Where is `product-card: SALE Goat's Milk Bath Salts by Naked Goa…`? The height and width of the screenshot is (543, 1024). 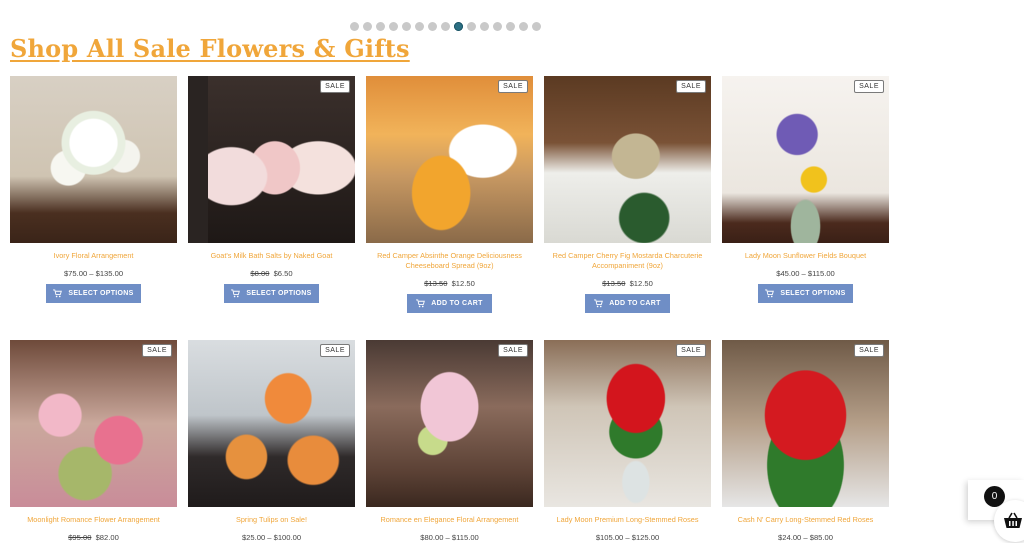 product-card: SALE Goat's Milk Bath Salts by Naked Goa… is located at coordinates (271, 189).